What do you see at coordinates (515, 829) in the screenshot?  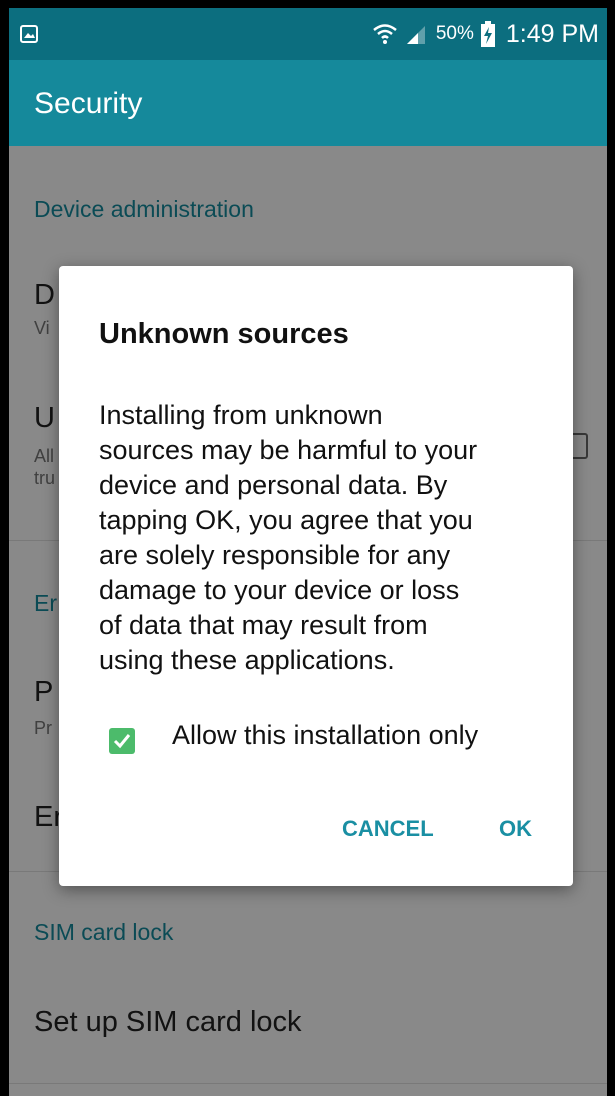 I see `ok-button: OK` at bounding box center [515, 829].